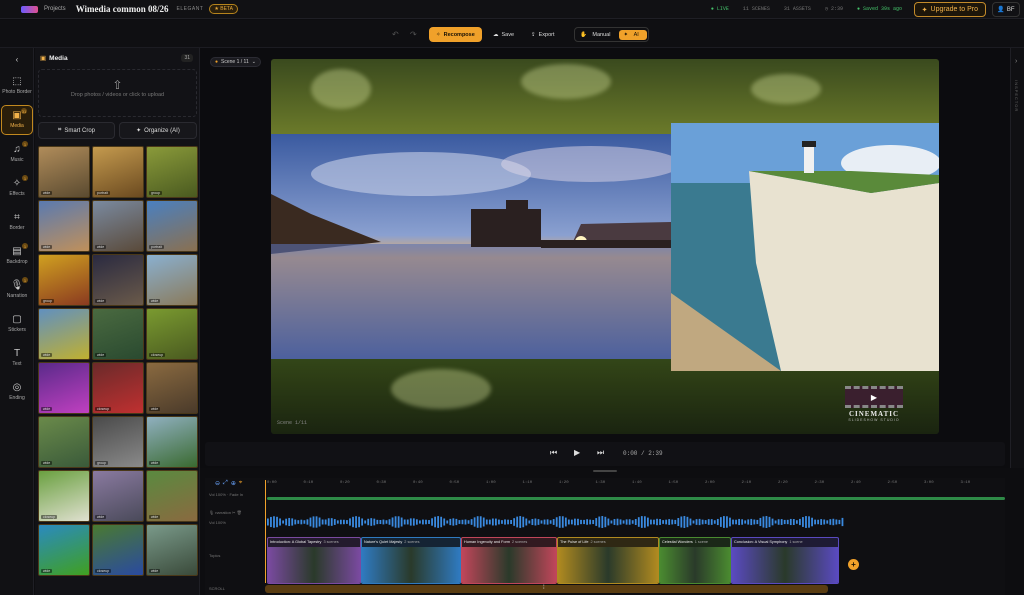 Image resolution: width=1024 pixels, height=595 pixels. Describe the element at coordinates (1006, 9) in the screenshot. I see `user-menu-button: 👤 BF` at that location.